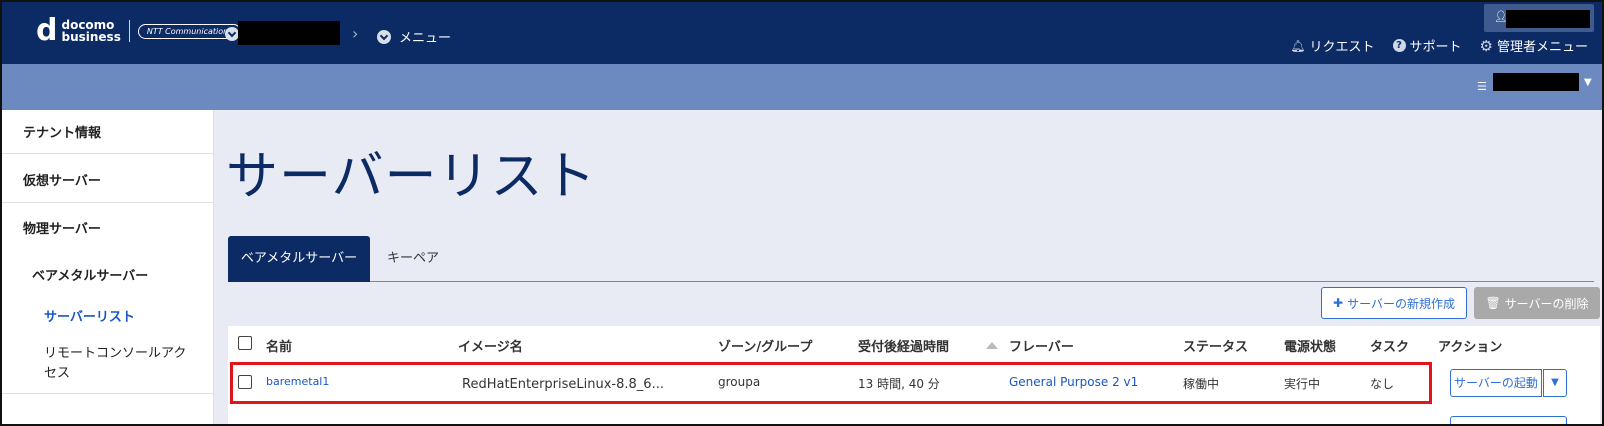 The height and width of the screenshot is (426, 1604). I want to click on admin-menu-link: ⚙ 管理者メニュー, so click(1533, 46).